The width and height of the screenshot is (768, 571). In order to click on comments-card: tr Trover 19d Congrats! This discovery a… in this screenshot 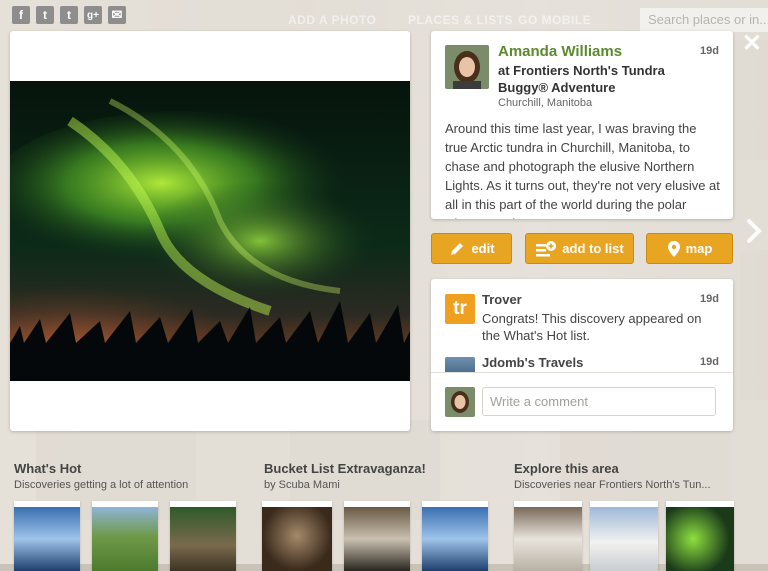, I will do `click(582, 355)`.